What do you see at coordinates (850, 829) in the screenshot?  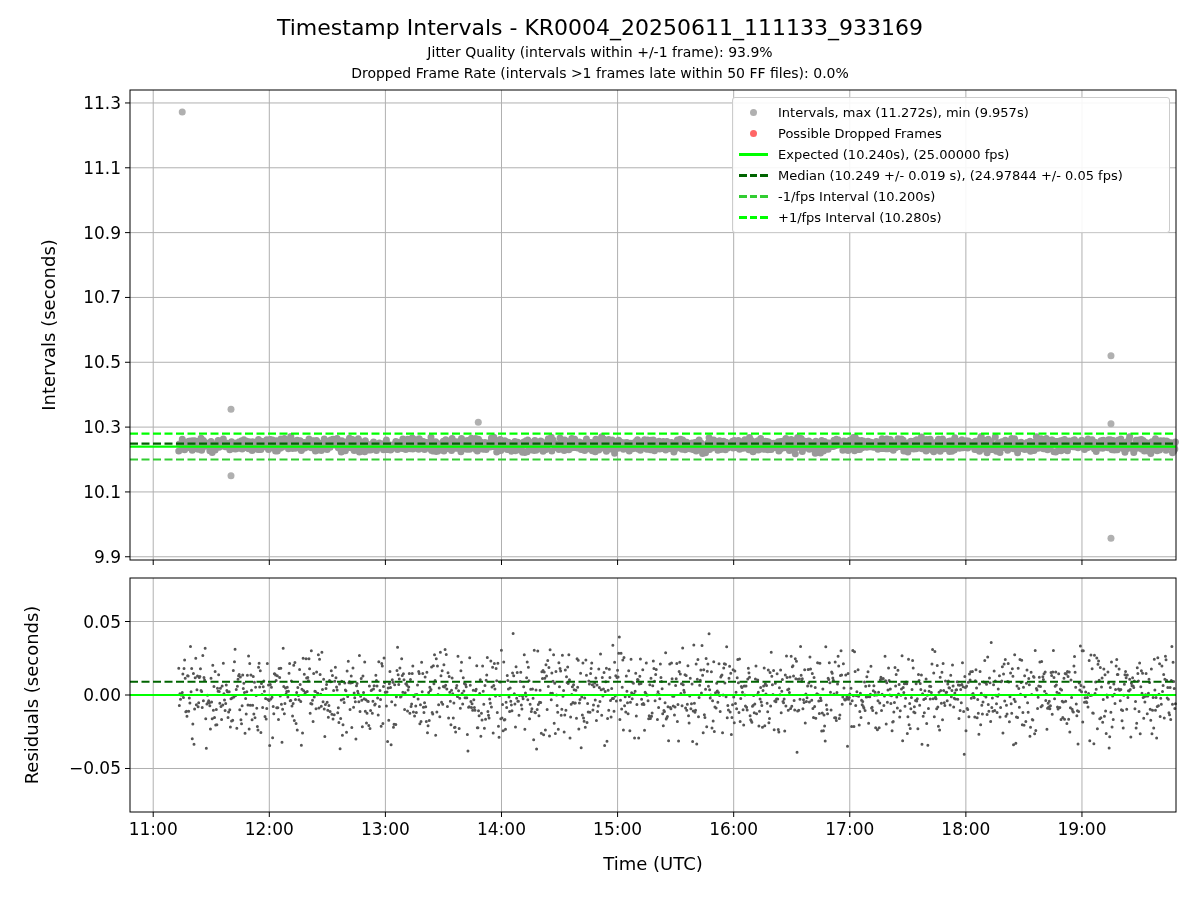 I see `tick-label: 17:00` at bounding box center [850, 829].